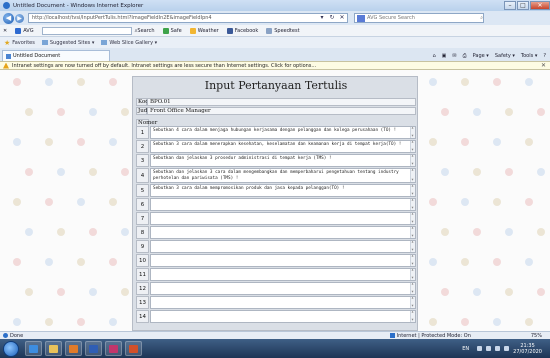  I want to click on avg-facebook-button: Facebook, so click(242, 30).